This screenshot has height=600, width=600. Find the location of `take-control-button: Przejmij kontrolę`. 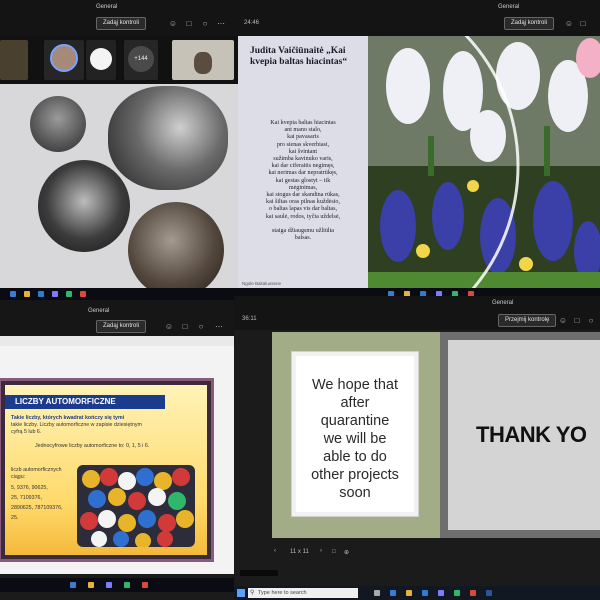

take-control-button: Przejmij kontrolę is located at coordinates (527, 320).